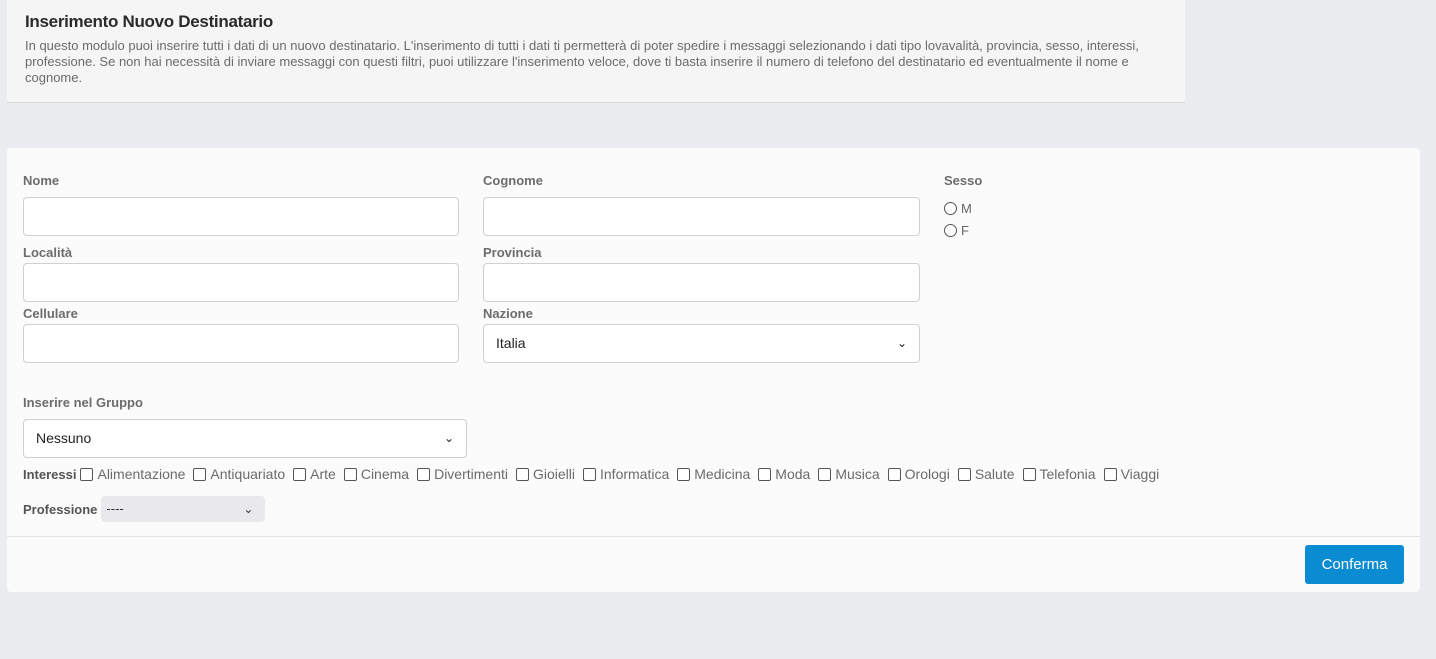  What do you see at coordinates (41, 180) in the screenshot?
I see `nome-label: Nome` at bounding box center [41, 180].